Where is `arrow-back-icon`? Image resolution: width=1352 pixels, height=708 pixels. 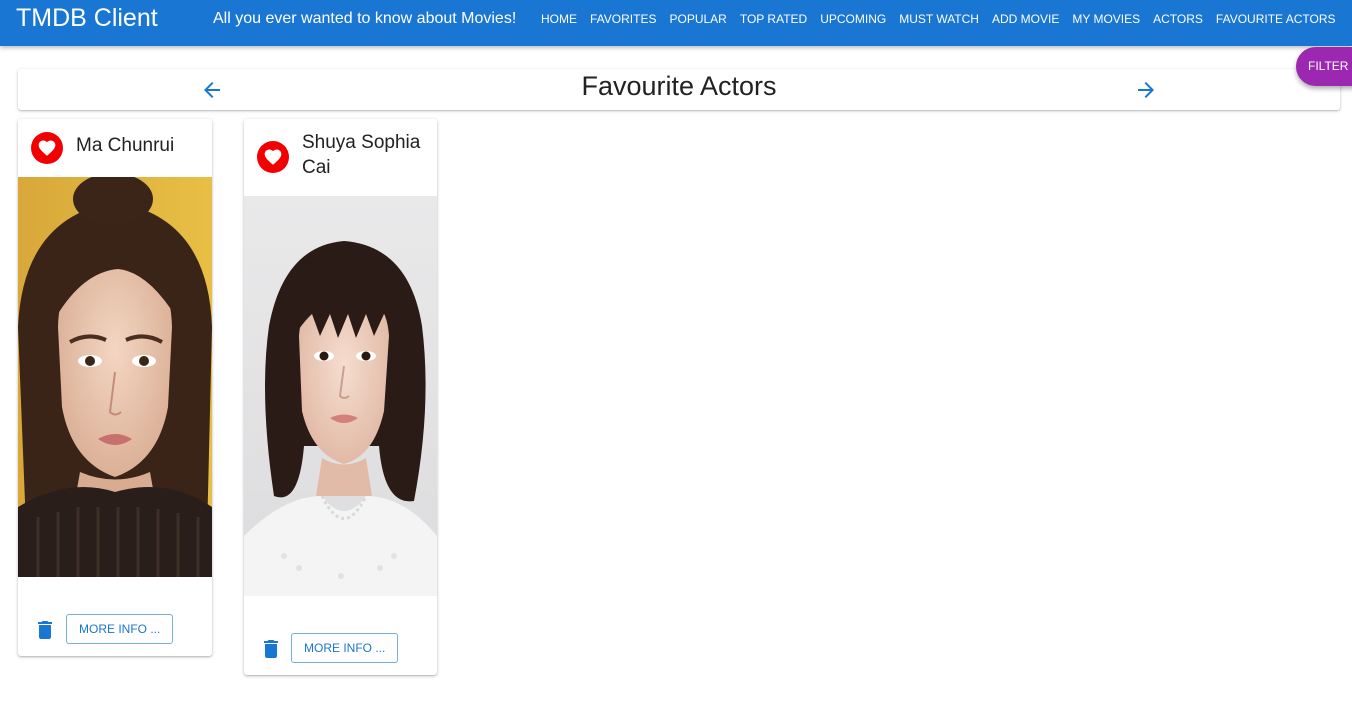
arrow-back-icon is located at coordinates (212, 90).